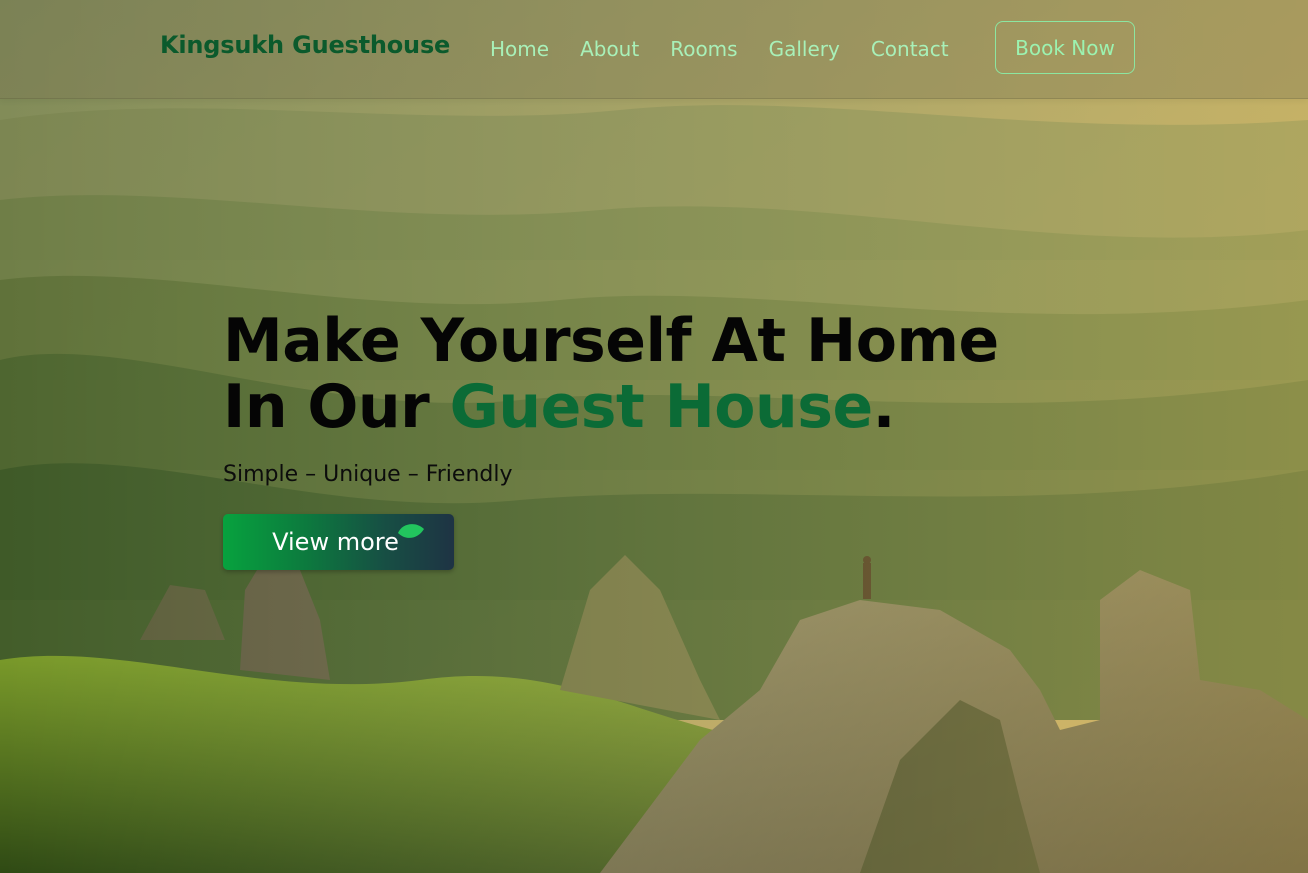 The image size is (1308, 873). I want to click on nav-link-about: About, so click(609, 49).